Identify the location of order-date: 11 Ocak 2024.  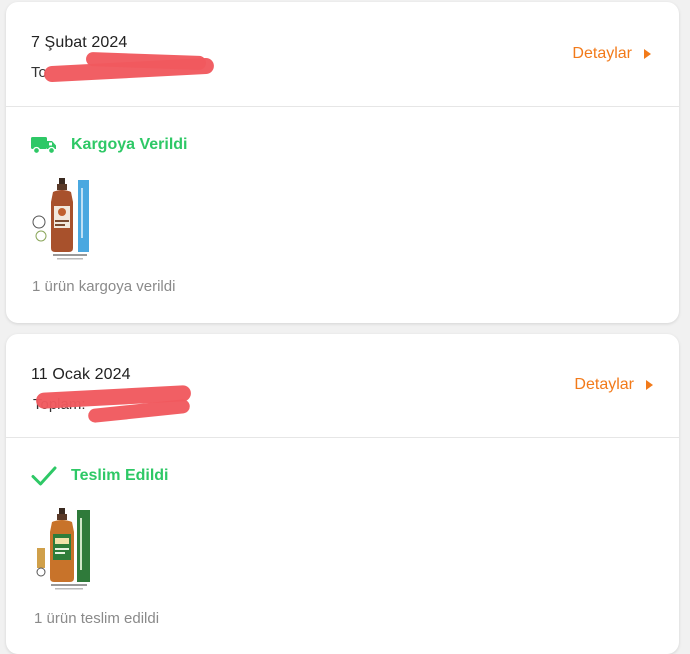
(81, 374).